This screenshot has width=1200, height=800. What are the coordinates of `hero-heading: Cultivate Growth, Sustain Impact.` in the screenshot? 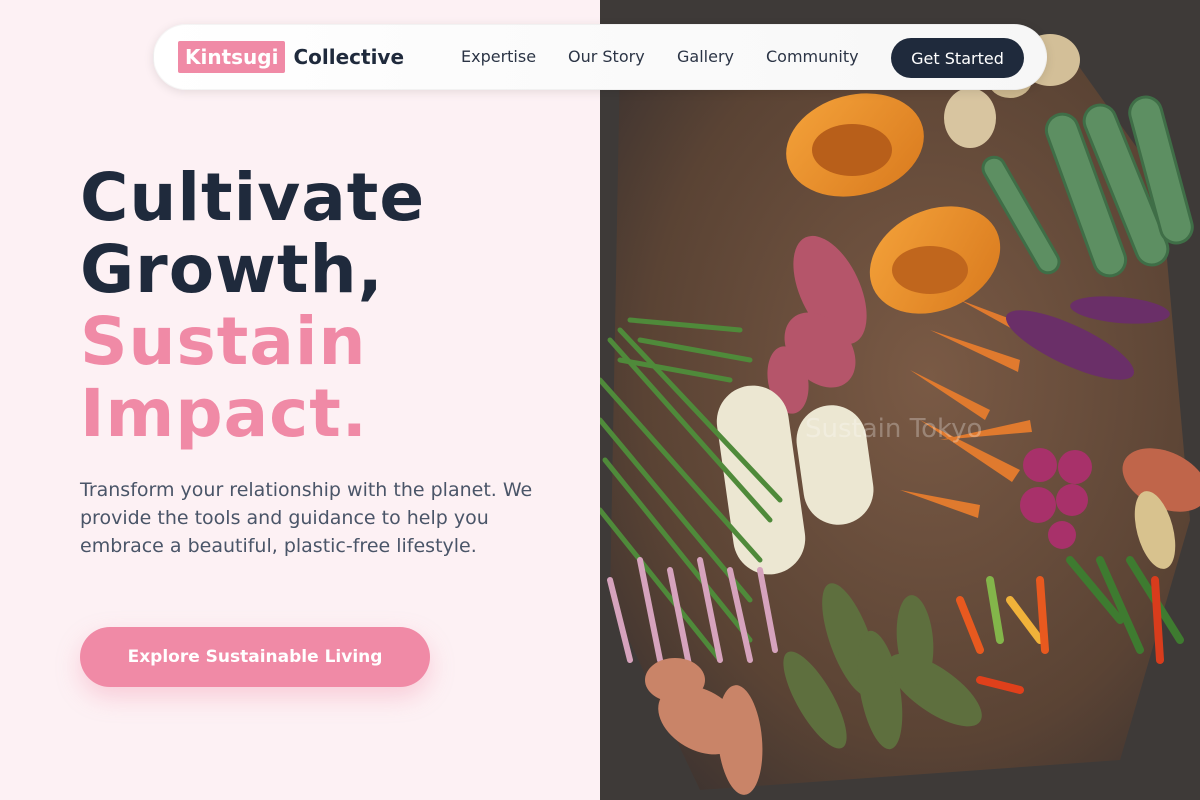 It's located at (252, 306).